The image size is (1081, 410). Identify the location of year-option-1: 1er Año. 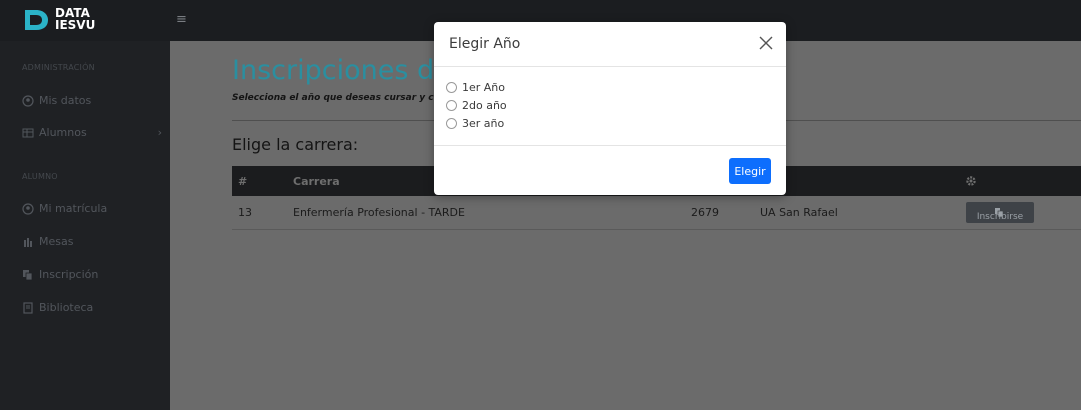
(475, 87).